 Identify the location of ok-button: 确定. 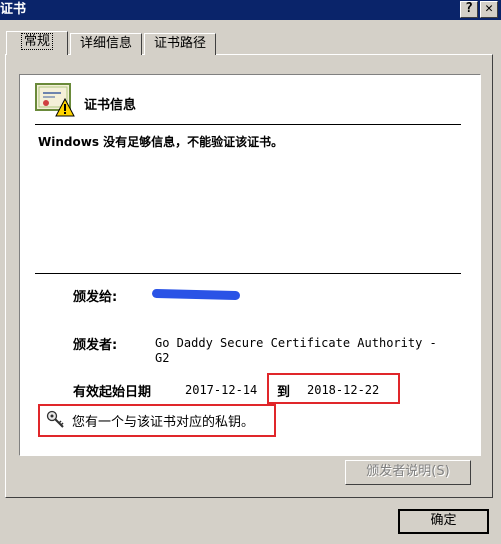
(443, 521).